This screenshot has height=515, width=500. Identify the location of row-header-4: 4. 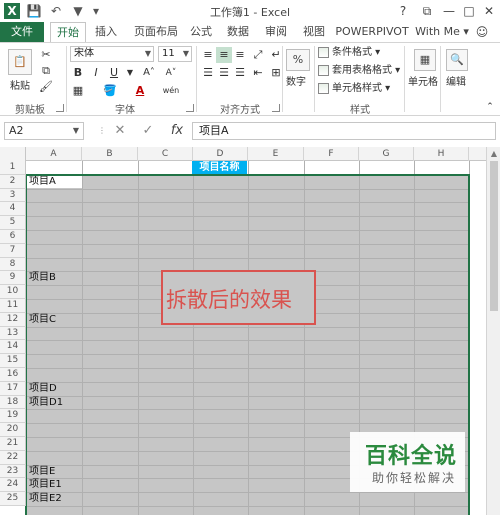
(13, 209).